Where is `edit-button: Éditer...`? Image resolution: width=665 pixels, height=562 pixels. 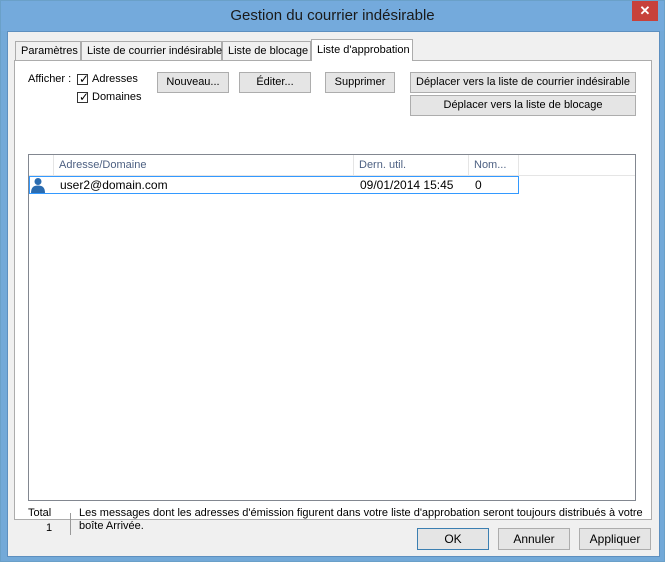 edit-button: Éditer... is located at coordinates (275, 82).